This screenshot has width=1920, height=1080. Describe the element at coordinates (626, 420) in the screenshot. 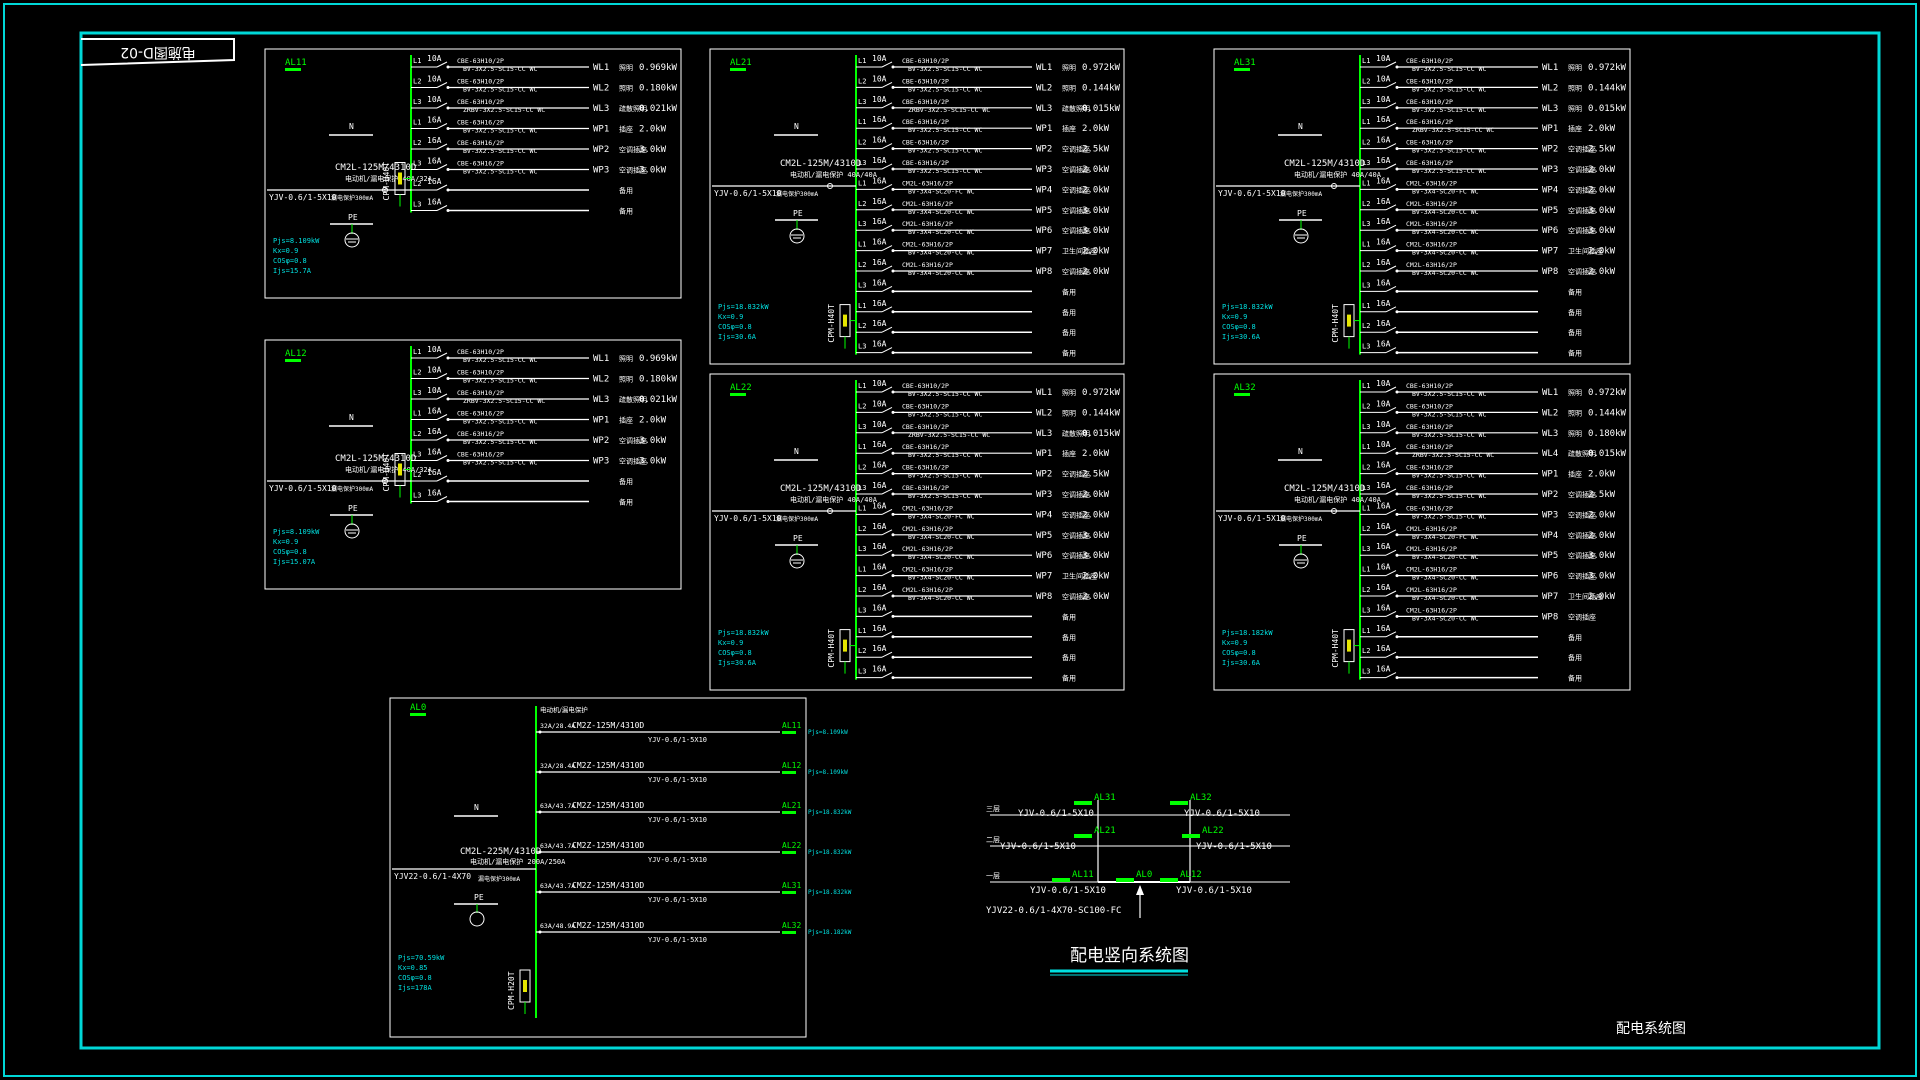

I see `circuit-use: 插座` at that location.